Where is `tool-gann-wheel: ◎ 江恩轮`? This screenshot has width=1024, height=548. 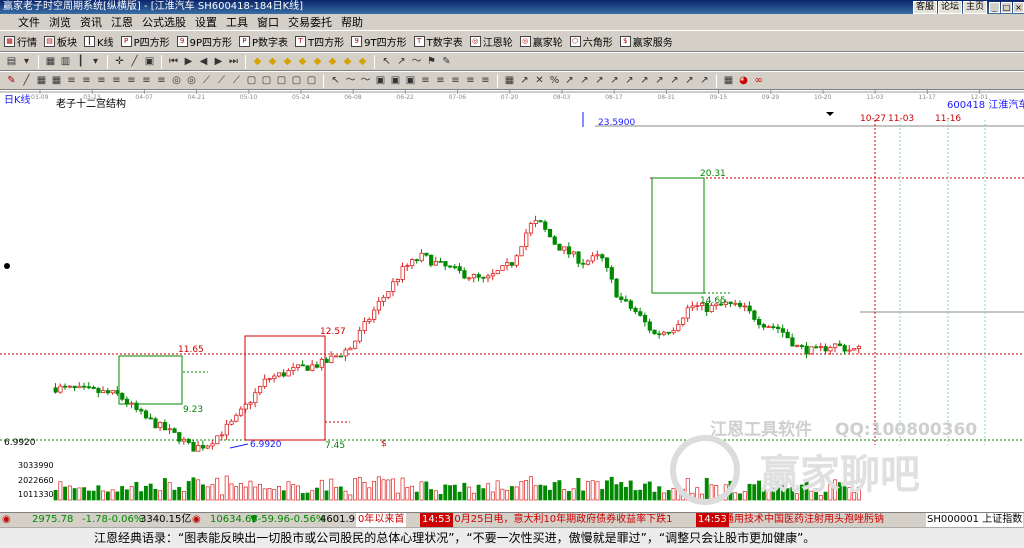
tool-gann-wheel: ◎ 江恩轮 is located at coordinates (491, 41).